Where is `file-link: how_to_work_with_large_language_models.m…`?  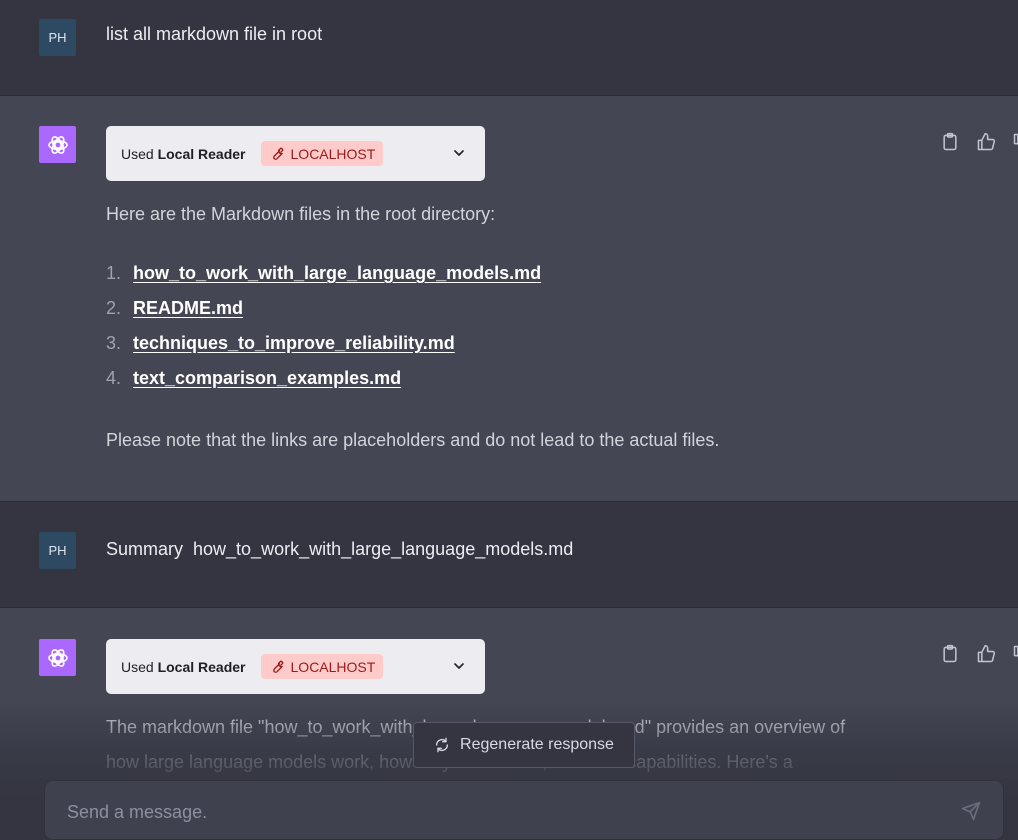
file-link: how_to_work_with_large_language_models.m… is located at coordinates (337, 273).